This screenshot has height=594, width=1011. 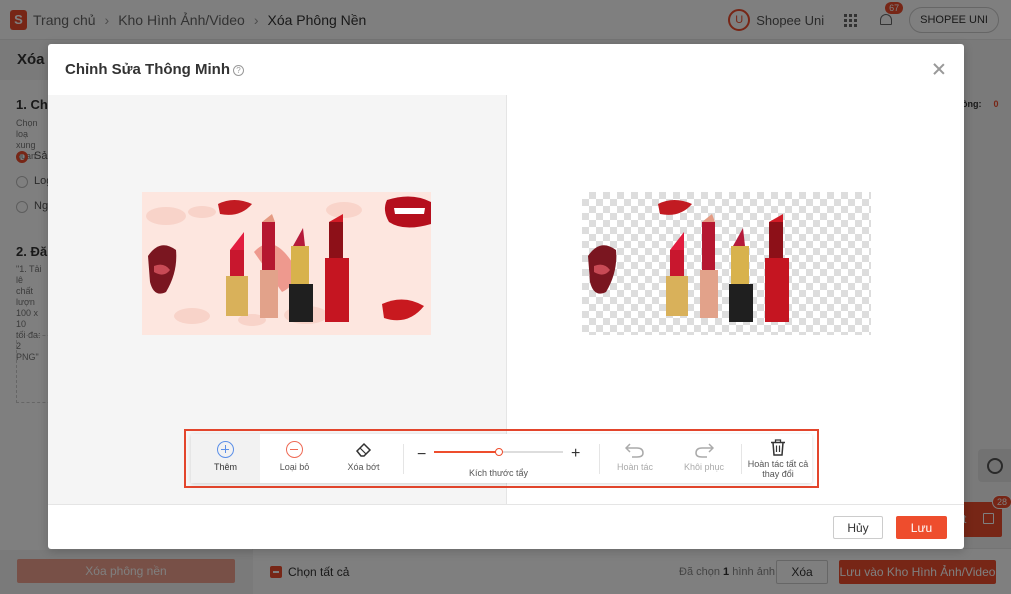 I want to click on eraser-size-label: Kích thước tẩy, so click(x=498, y=473).